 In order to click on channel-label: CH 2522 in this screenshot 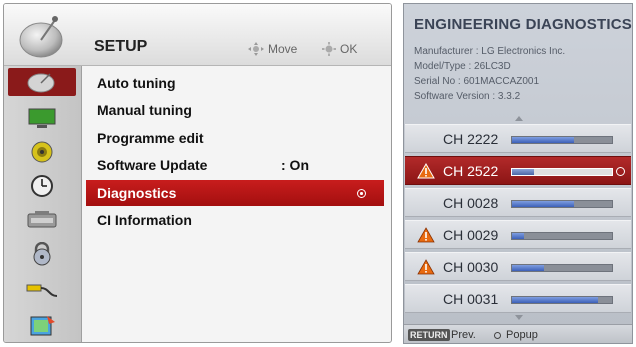, I will do `click(471, 171)`.